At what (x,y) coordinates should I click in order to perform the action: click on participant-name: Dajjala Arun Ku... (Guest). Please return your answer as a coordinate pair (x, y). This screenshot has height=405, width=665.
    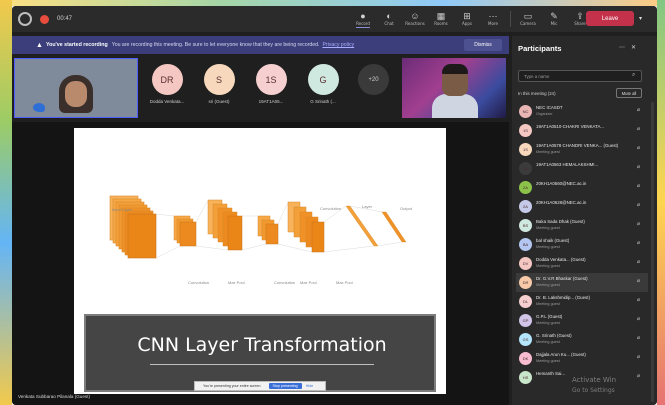
    Looking at the image, I should click on (561, 354).